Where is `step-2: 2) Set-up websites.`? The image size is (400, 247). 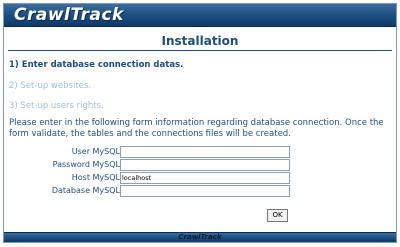 step-2: 2) Set-up websites. is located at coordinates (50, 86).